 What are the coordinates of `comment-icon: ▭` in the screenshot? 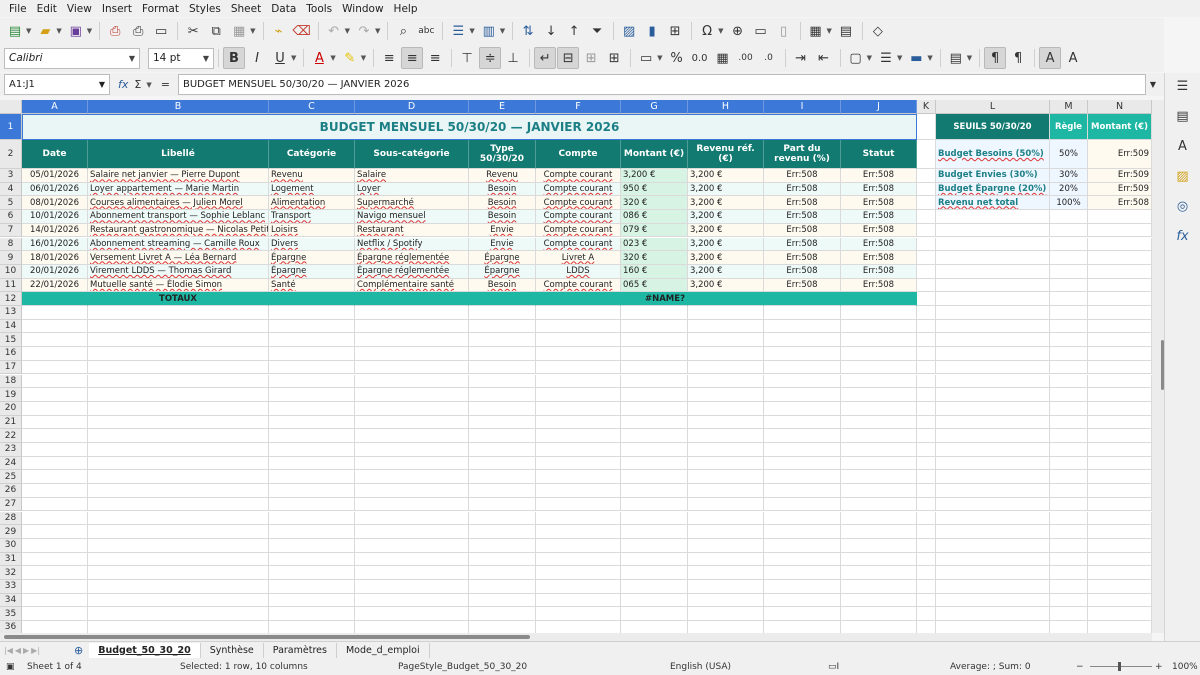 It's located at (761, 31).